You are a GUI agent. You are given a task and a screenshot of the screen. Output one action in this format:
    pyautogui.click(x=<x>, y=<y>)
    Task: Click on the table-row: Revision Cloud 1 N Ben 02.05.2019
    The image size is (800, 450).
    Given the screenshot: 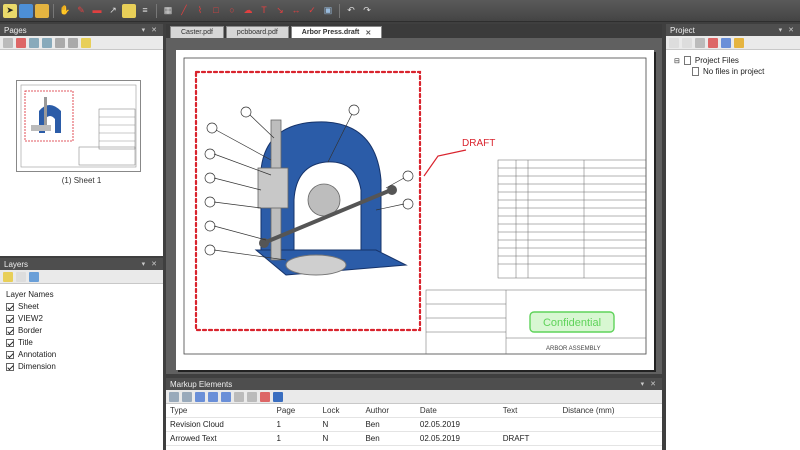 What is the action you would take?
    pyautogui.click(x=414, y=424)
    